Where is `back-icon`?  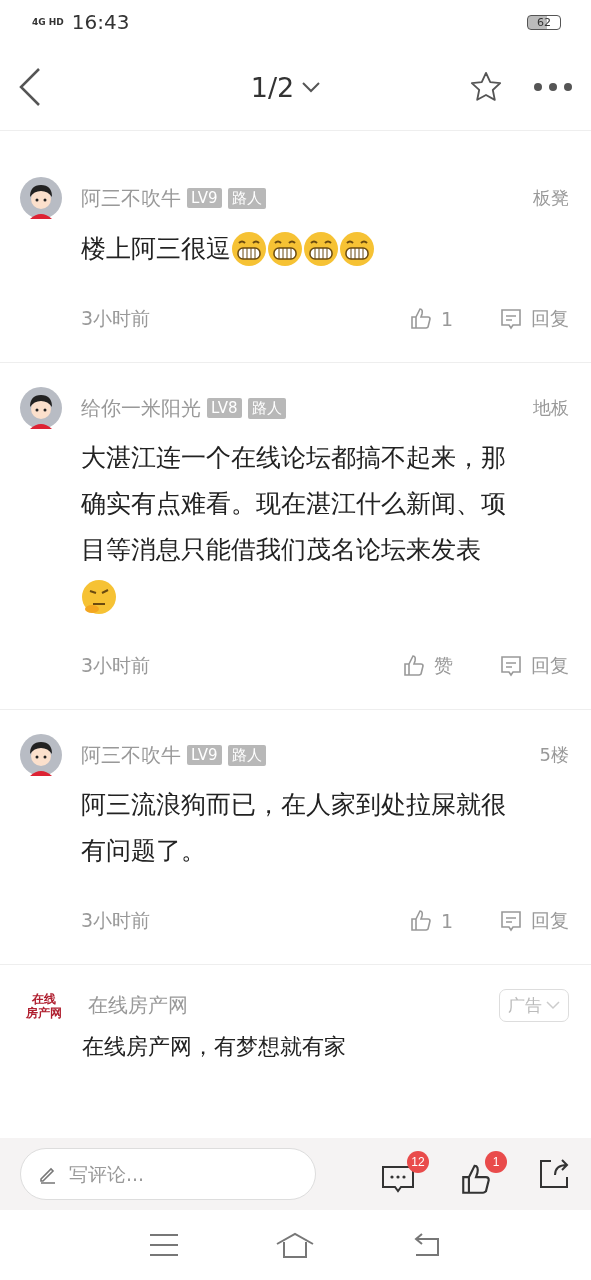 back-icon is located at coordinates (30, 87).